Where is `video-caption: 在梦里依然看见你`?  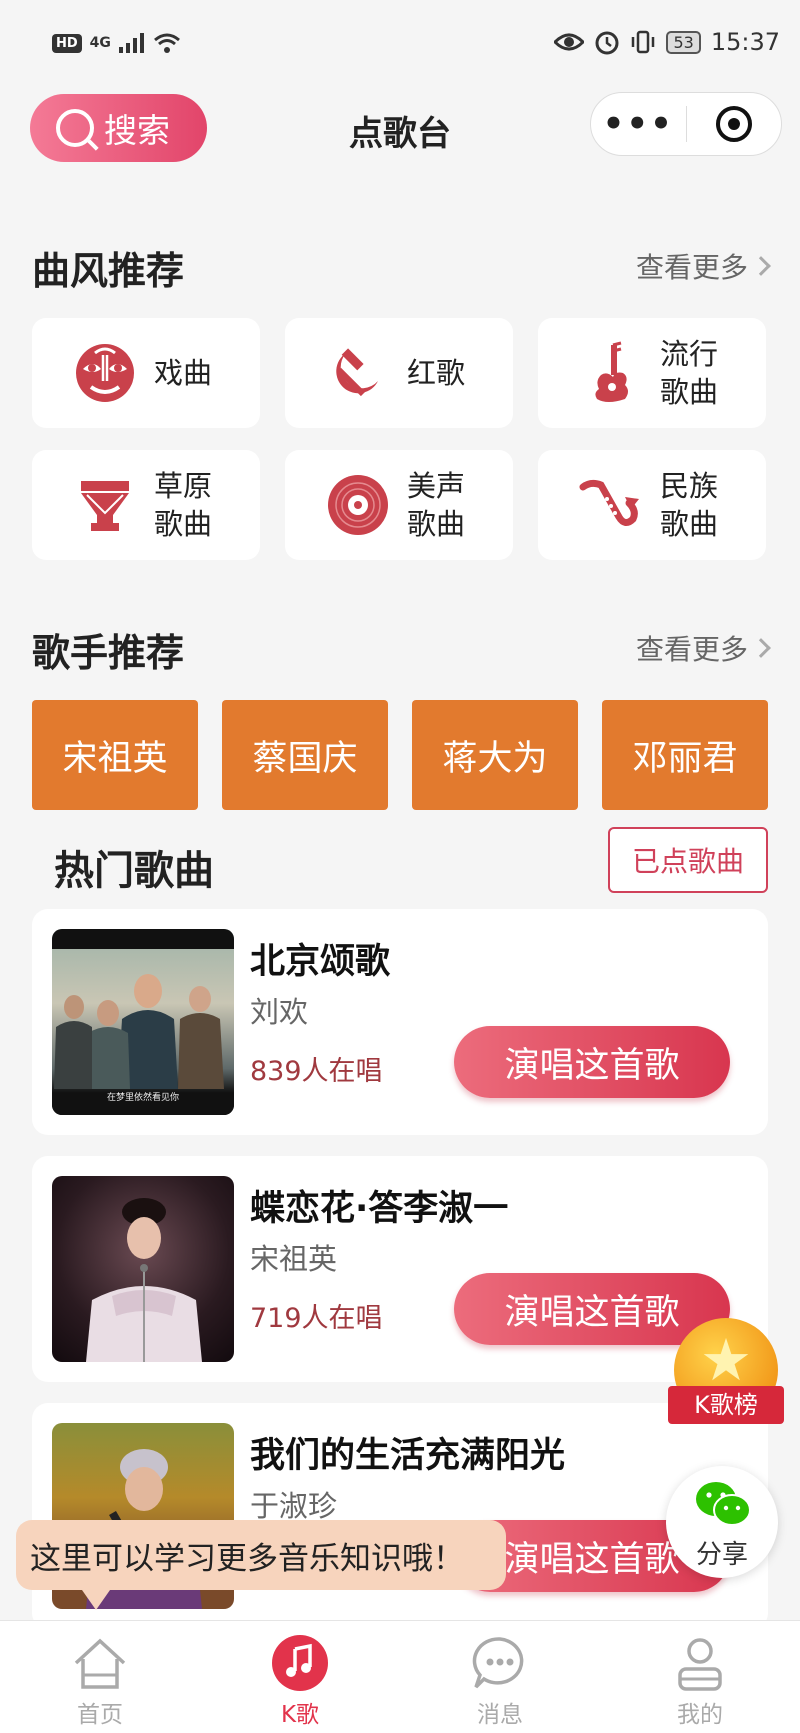
video-caption: 在梦里依然看见你 is located at coordinates (142, 1098).